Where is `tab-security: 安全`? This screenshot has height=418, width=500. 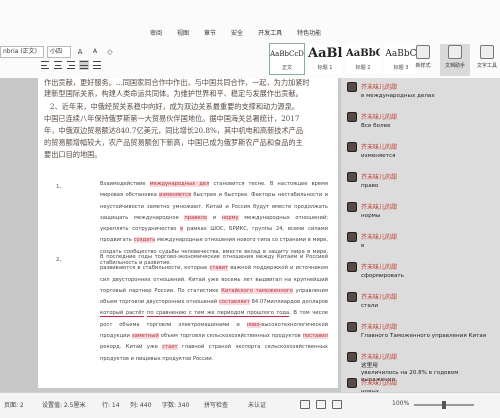
tab-security: 安全 is located at coordinates (237, 35).